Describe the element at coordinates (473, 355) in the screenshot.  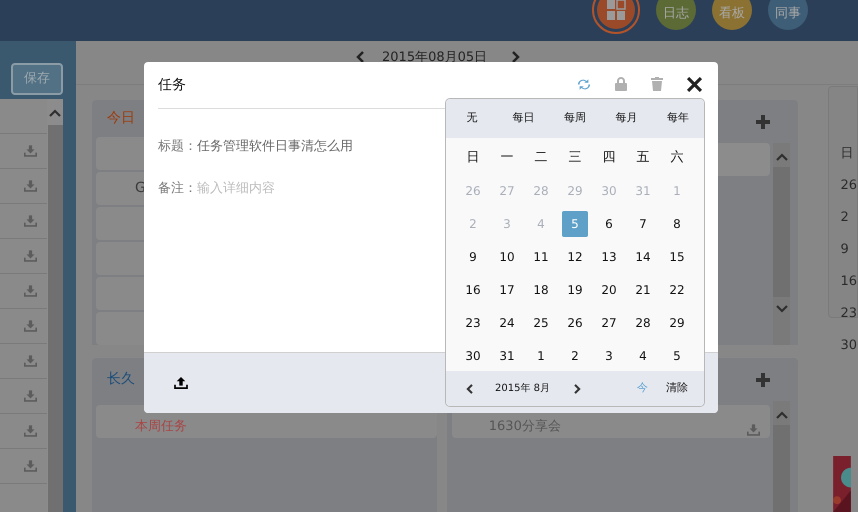
I see `calendar-day: 30` at that location.